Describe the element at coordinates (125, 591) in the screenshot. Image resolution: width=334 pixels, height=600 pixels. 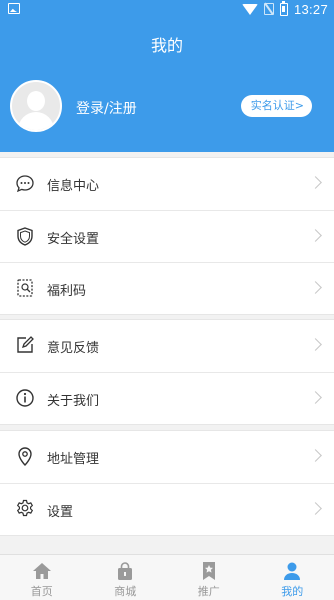
I see `tab-label: 商城` at that location.